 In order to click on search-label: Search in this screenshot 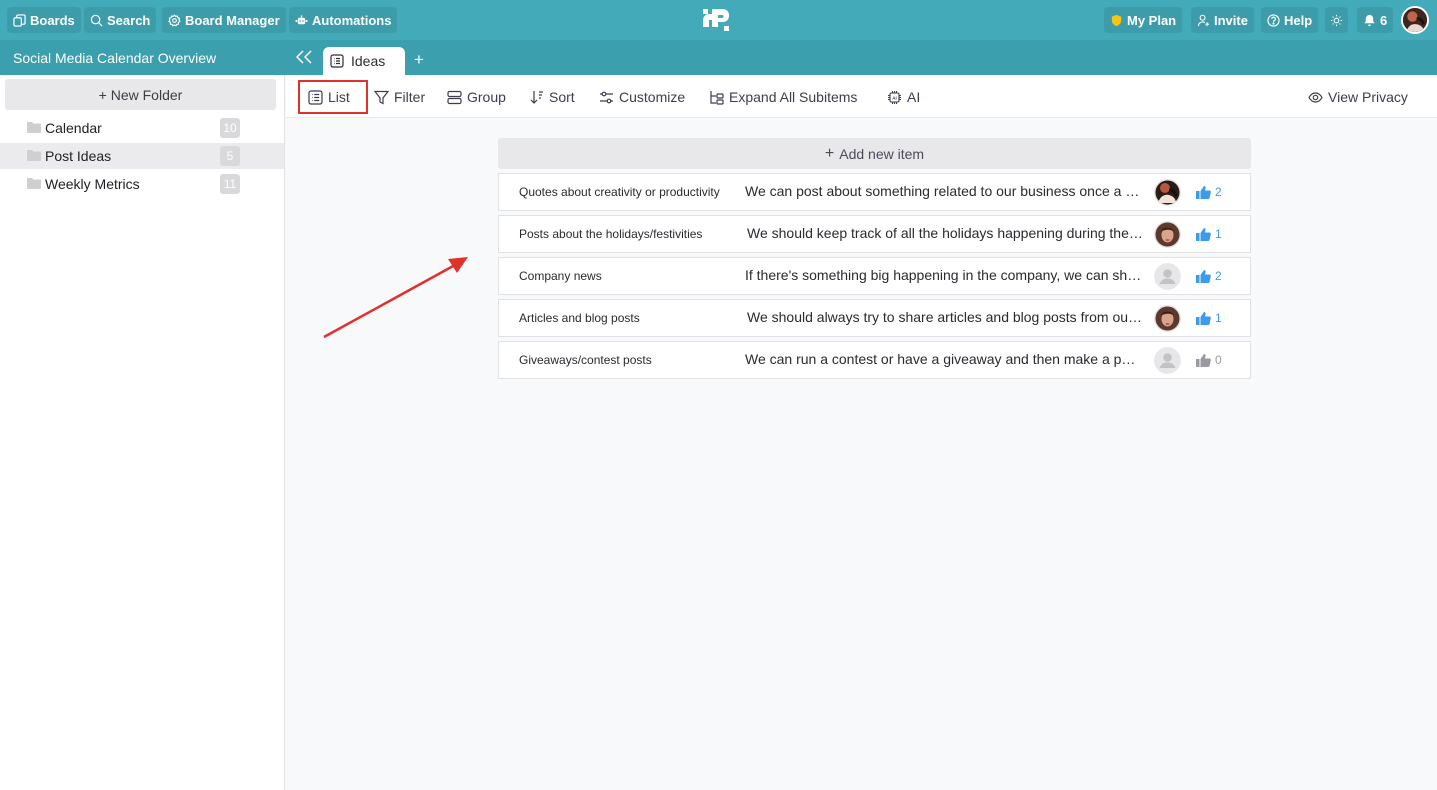, I will do `click(129, 20)`.